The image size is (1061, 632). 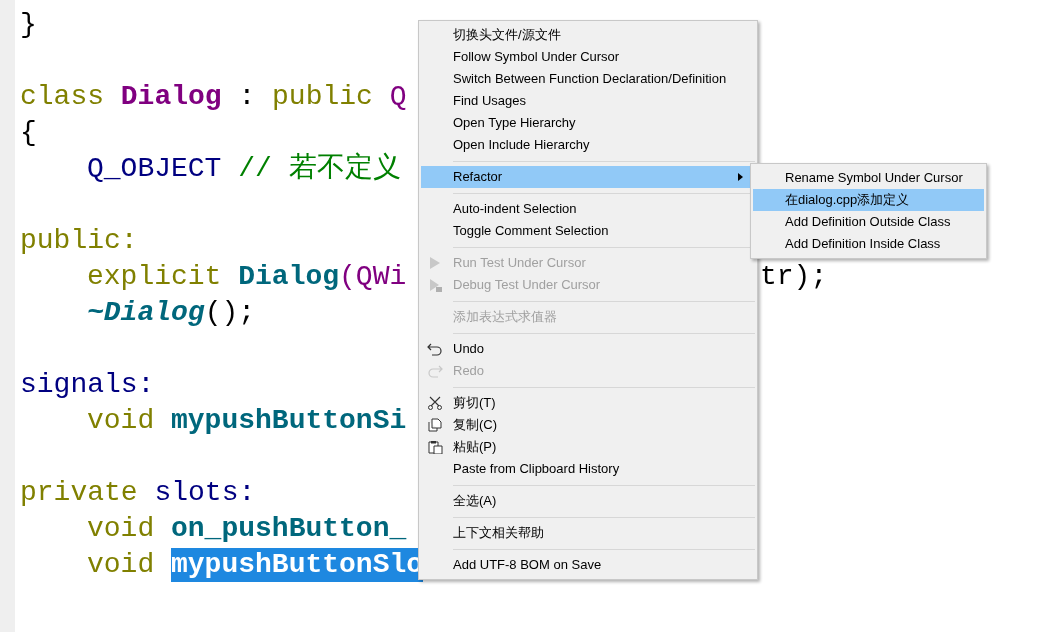 What do you see at coordinates (146, 313) in the screenshot?
I see `function-name: ~Dialog` at bounding box center [146, 313].